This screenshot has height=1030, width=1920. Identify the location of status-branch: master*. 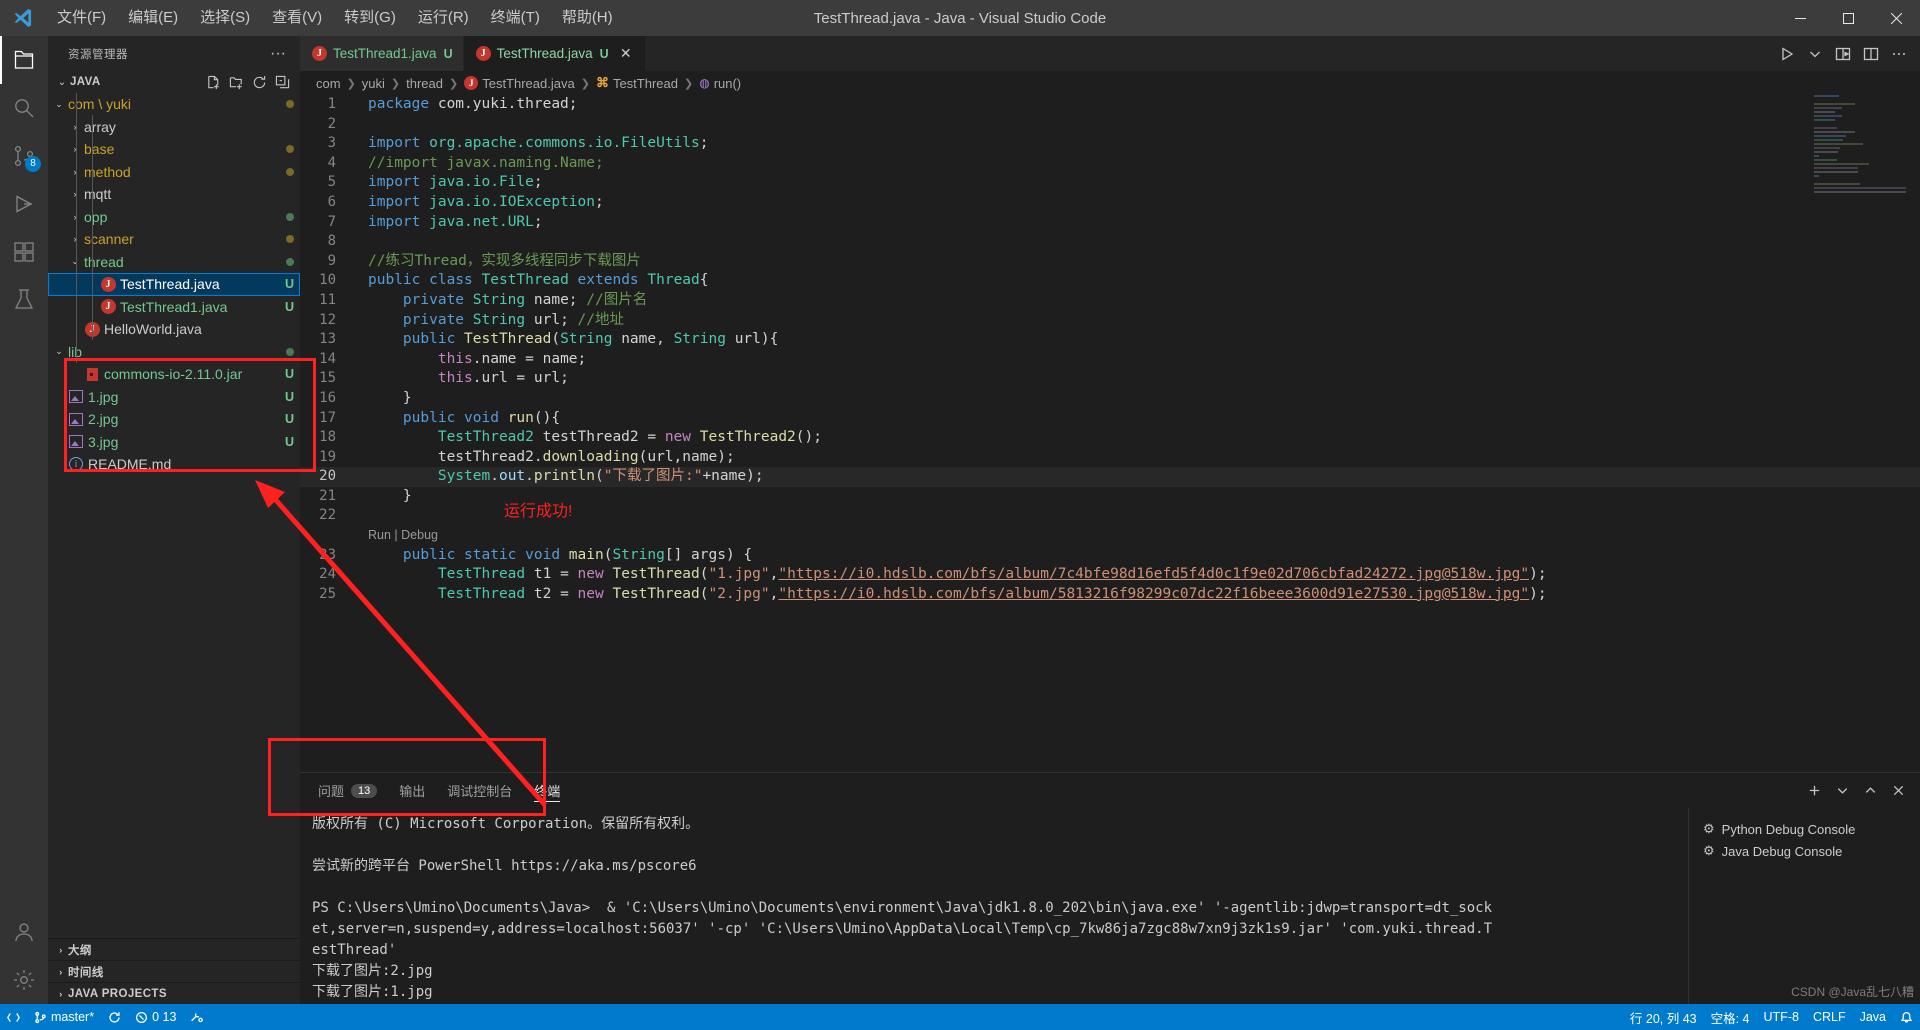
(64, 1017).